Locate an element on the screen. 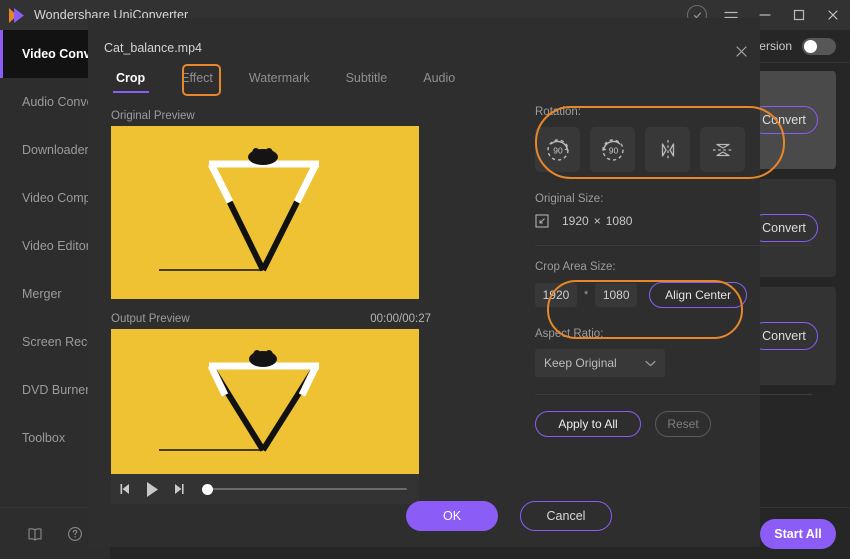 The image size is (850, 559). previous-frame-button is located at coordinates (126, 489).